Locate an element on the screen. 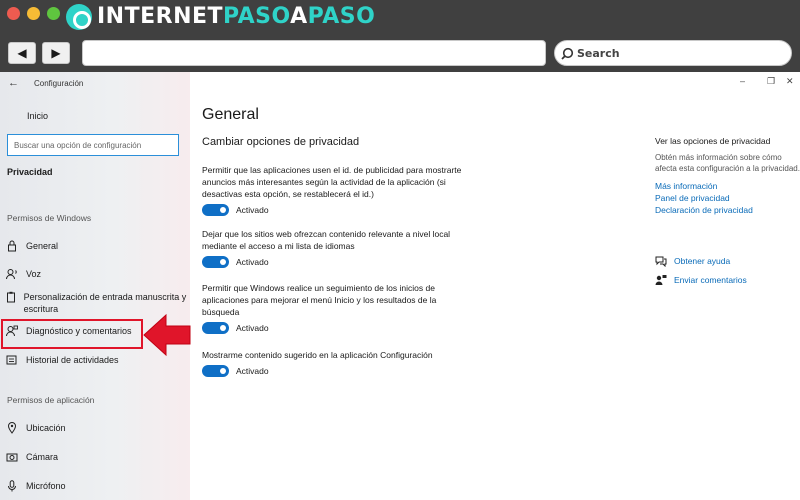 This screenshot has height=500, width=800. window-title: Configuración is located at coordinates (59, 83).